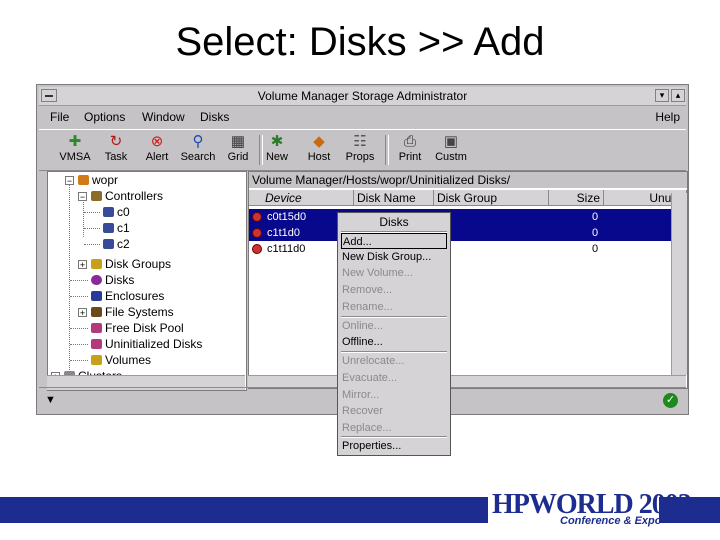 Image resolution: width=720 pixels, height=540 pixels. What do you see at coordinates (468, 233) in the screenshot?
I see `table-row: c1t1d0 0` at bounding box center [468, 233].